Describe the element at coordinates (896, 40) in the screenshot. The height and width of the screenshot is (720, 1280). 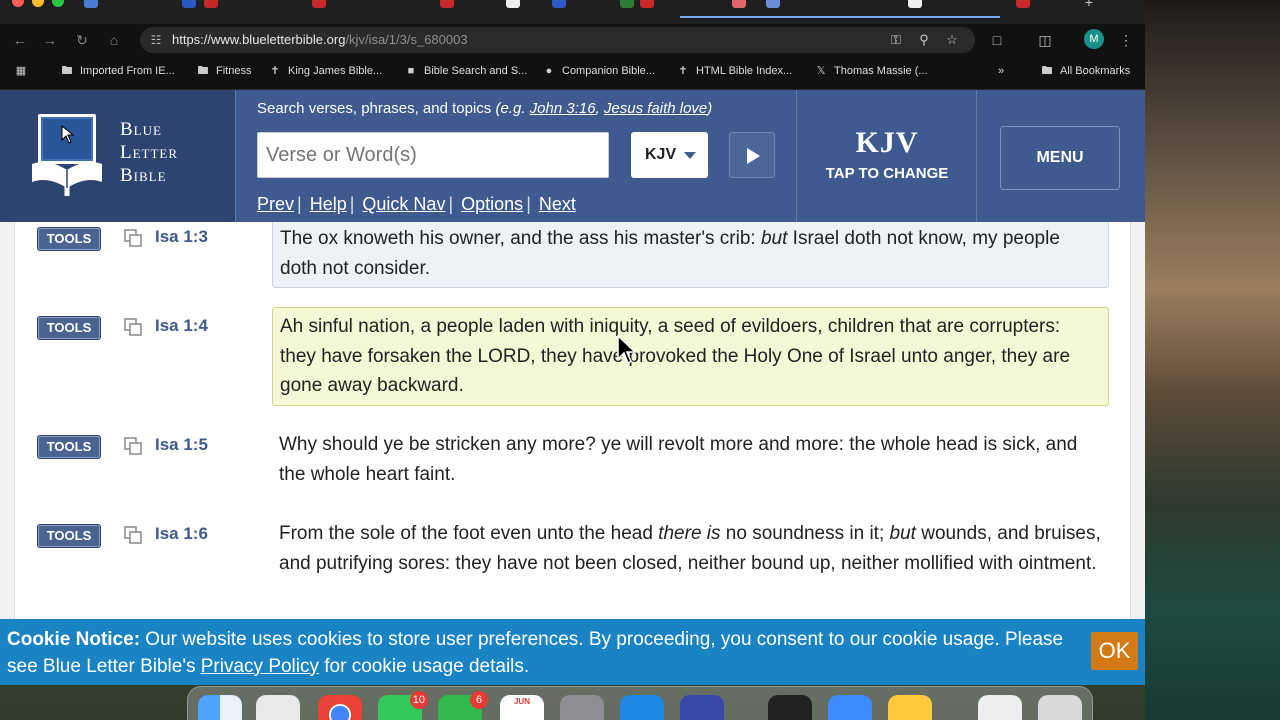
I see `password-key-icon: ⚿` at that location.